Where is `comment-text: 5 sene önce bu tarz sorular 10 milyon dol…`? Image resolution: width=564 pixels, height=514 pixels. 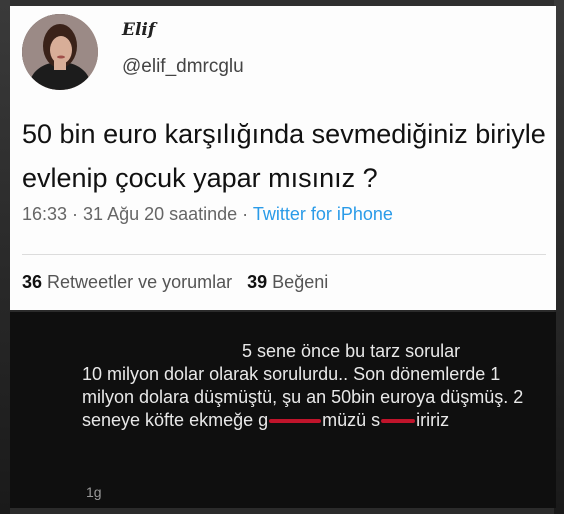 comment-text: 5 sene önce bu tarz sorular 10 milyon dol… is located at coordinates (312, 386).